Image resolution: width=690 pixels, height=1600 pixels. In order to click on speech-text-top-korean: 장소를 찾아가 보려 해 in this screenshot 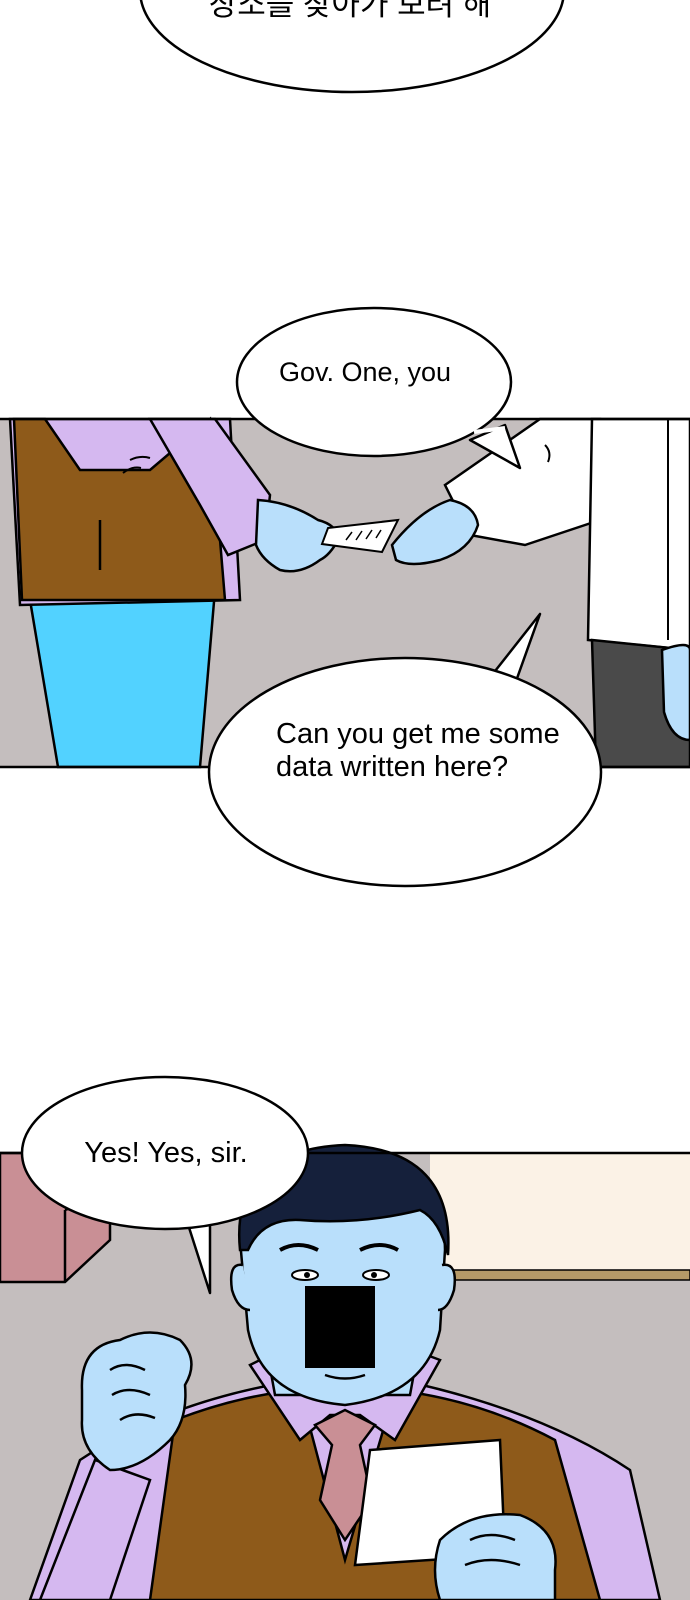, I will do `click(350, 11)`.